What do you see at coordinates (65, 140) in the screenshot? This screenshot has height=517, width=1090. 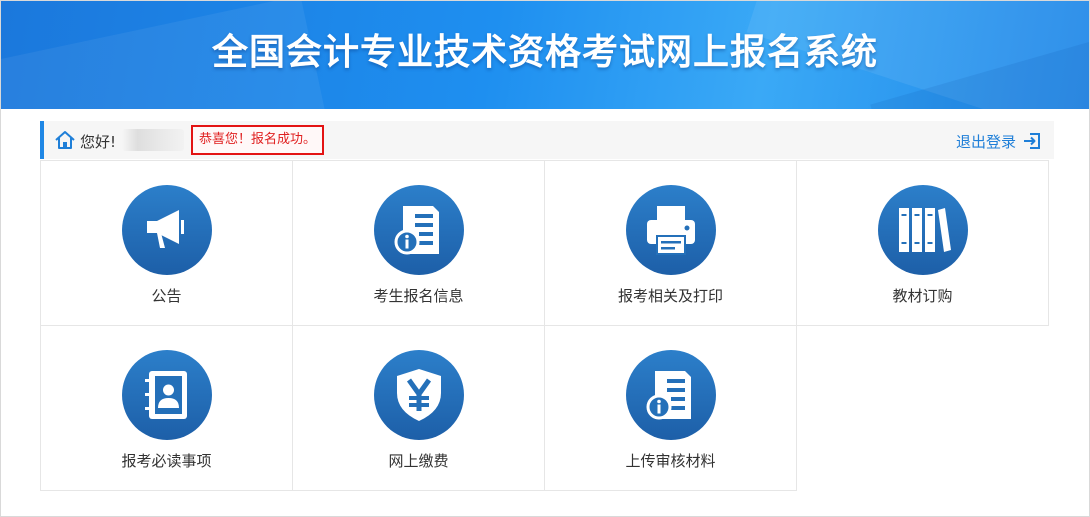 I see `home-icon` at bounding box center [65, 140].